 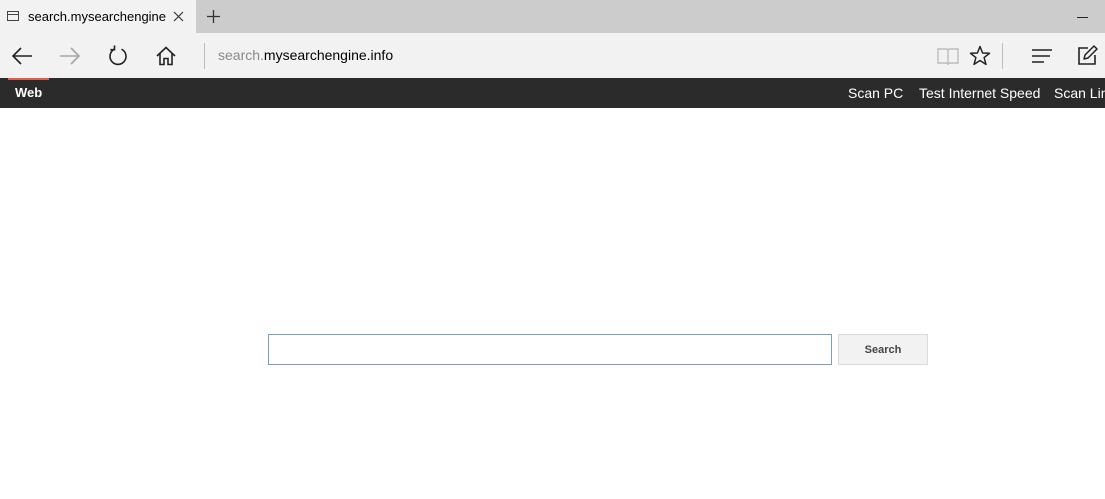 What do you see at coordinates (550, 349) in the screenshot?
I see `search-input` at bounding box center [550, 349].